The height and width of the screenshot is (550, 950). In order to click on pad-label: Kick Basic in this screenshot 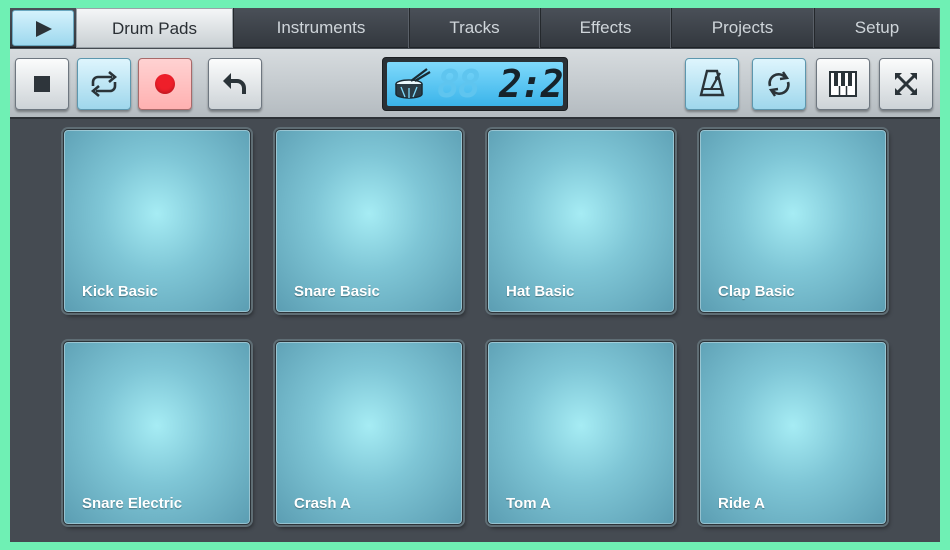, I will do `click(120, 291)`.